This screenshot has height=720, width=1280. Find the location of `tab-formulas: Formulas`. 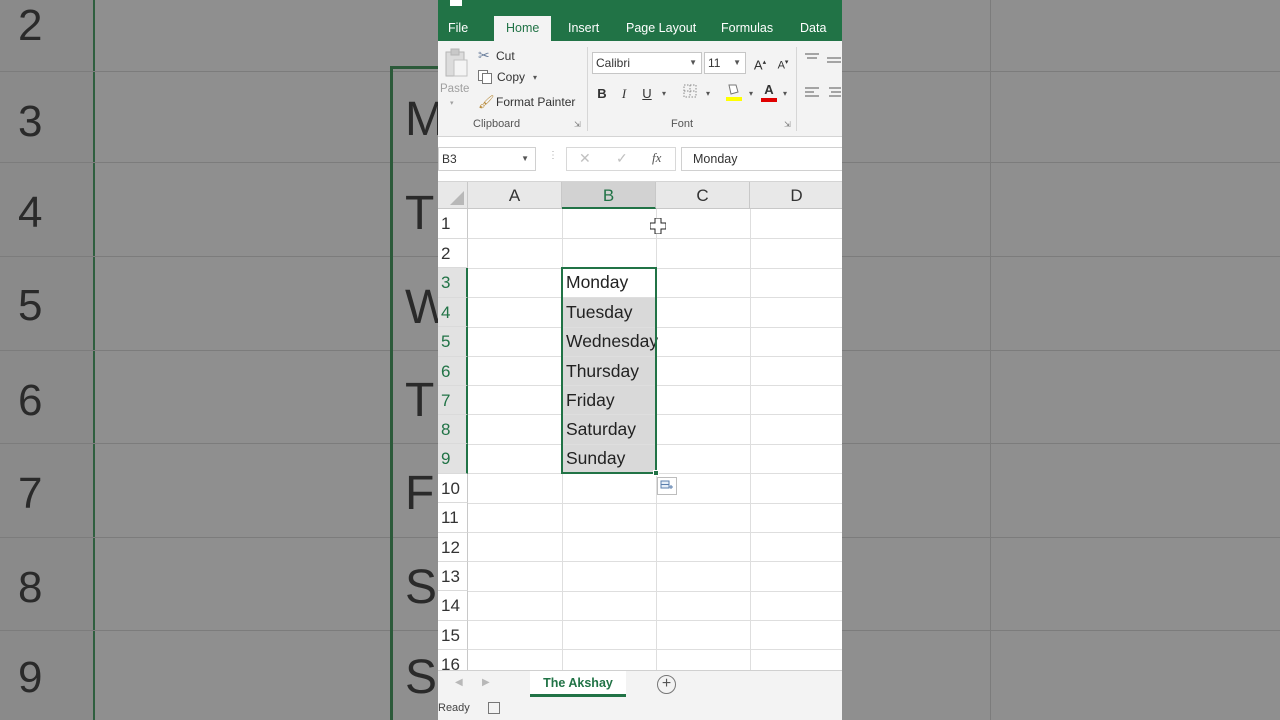

tab-formulas: Formulas is located at coordinates (747, 28).